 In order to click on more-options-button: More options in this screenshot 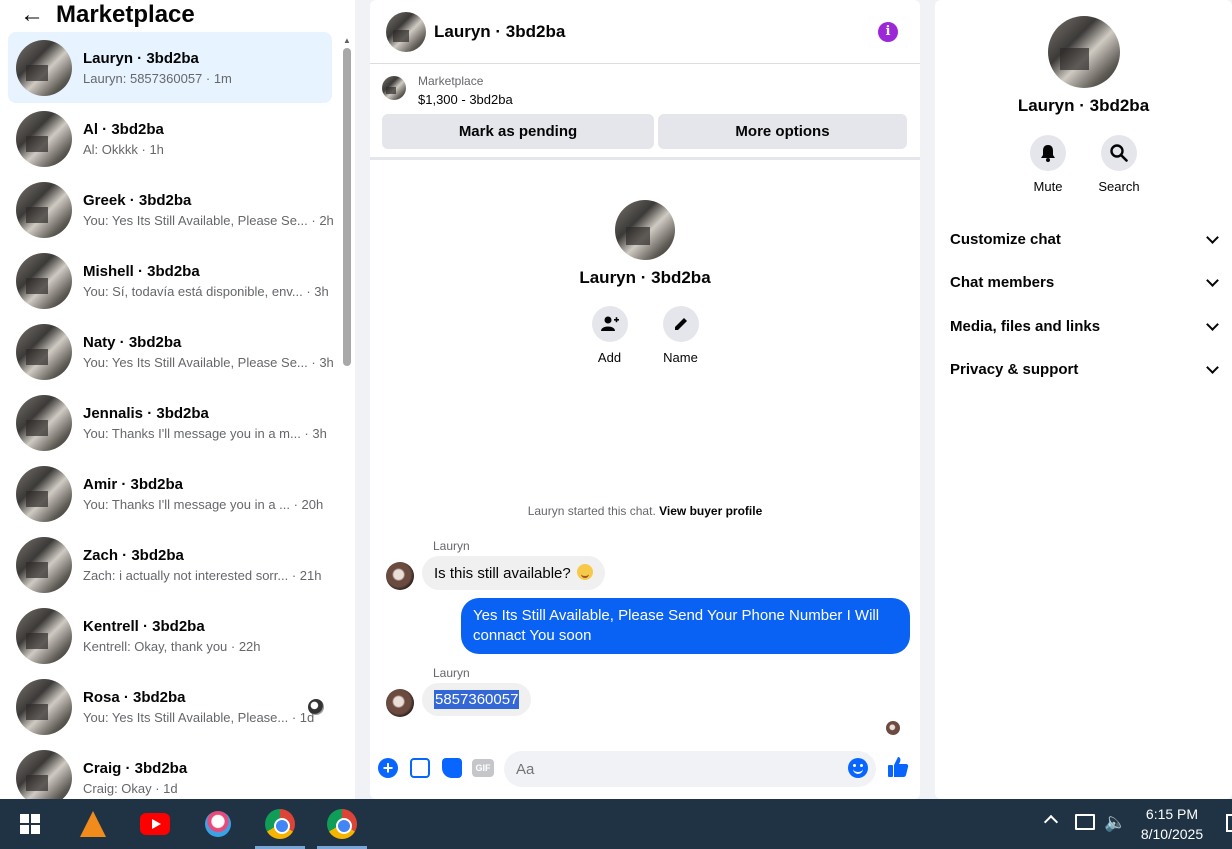, I will do `click(782, 131)`.